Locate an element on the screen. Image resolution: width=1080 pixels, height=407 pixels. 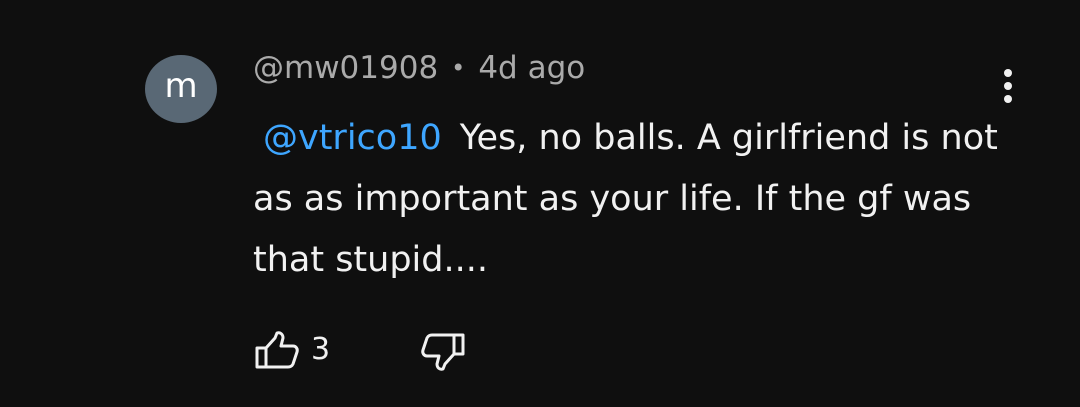
author-name: @mw01908 is located at coordinates (345, 68).